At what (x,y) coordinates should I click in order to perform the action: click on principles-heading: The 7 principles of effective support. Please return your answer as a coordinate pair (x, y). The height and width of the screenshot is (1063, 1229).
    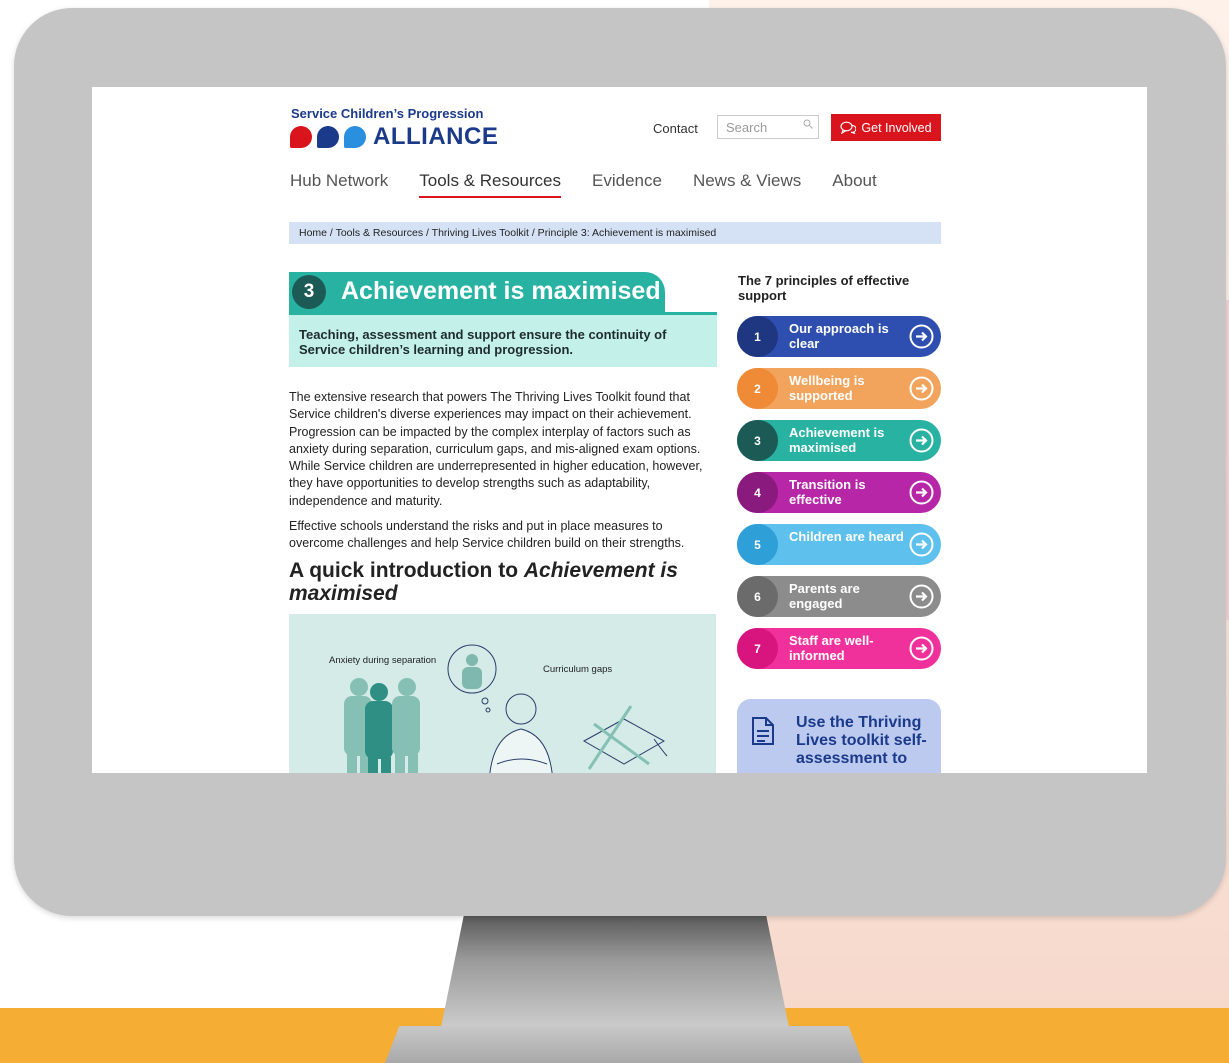
    Looking at the image, I should click on (824, 288).